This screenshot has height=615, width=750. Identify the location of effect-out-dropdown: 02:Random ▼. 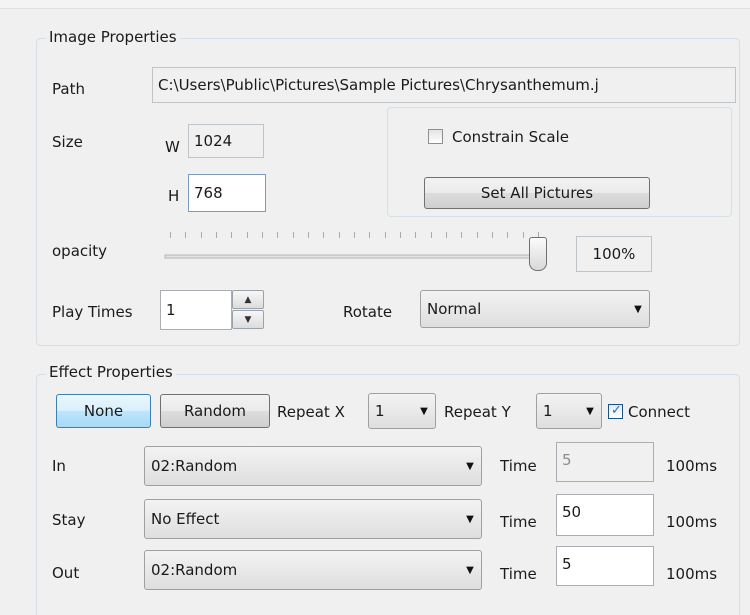
(313, 570).